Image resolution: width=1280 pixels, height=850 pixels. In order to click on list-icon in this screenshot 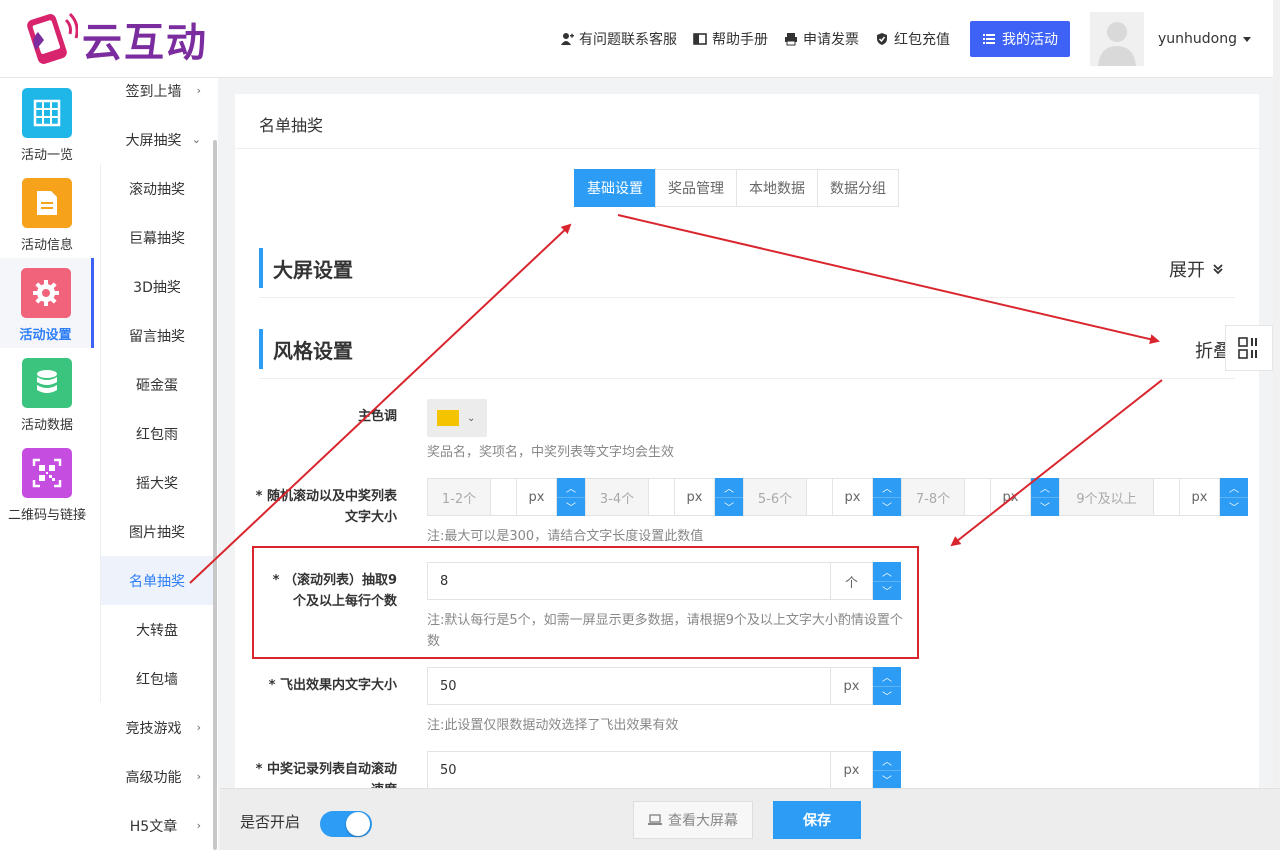, I will do `click(989, 39)`.